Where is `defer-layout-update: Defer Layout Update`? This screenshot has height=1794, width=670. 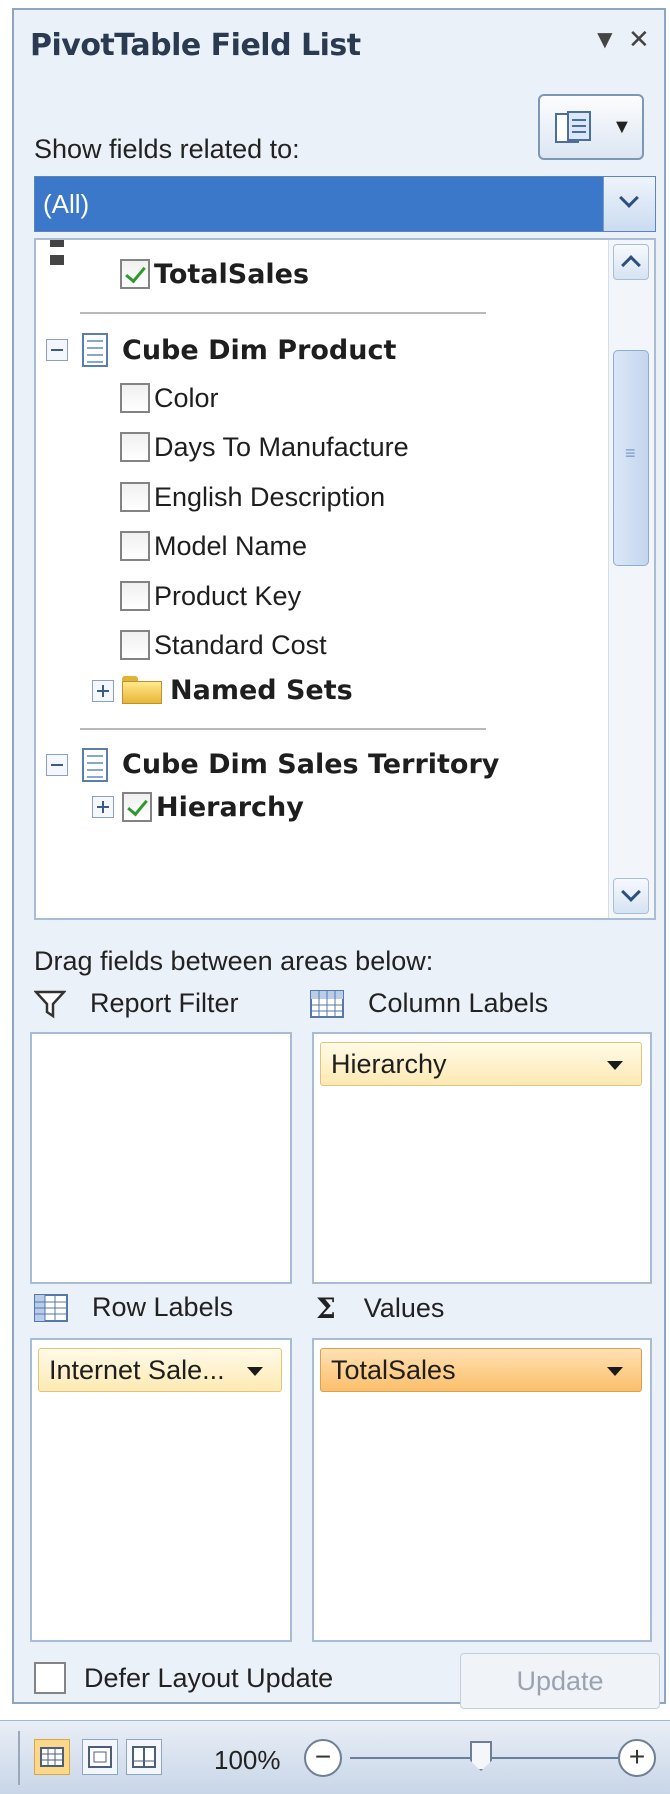 defer-layout-update: Defer Layout Update is located at coordinates (183, 1678).